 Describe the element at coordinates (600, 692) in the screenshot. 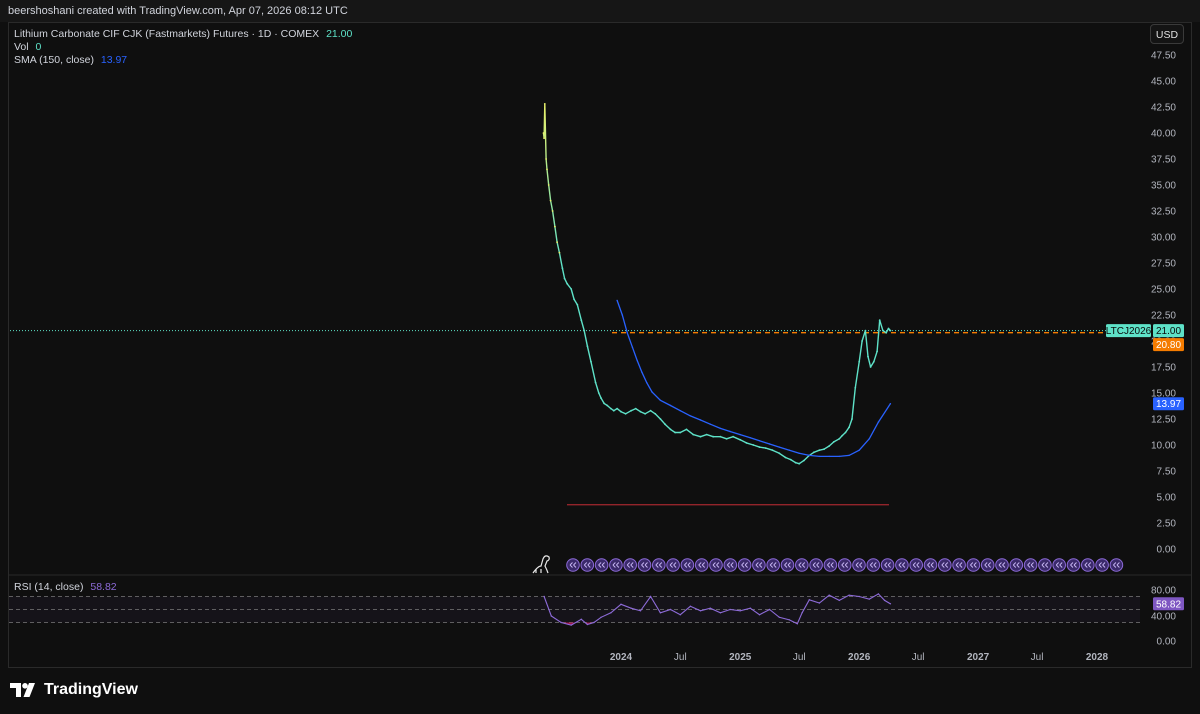

I see `bottom-bar` at that location.